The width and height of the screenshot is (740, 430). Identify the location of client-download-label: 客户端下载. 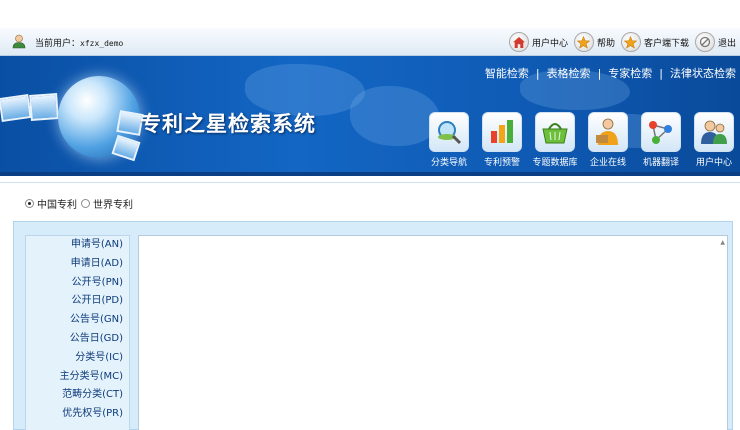
(666, 43).